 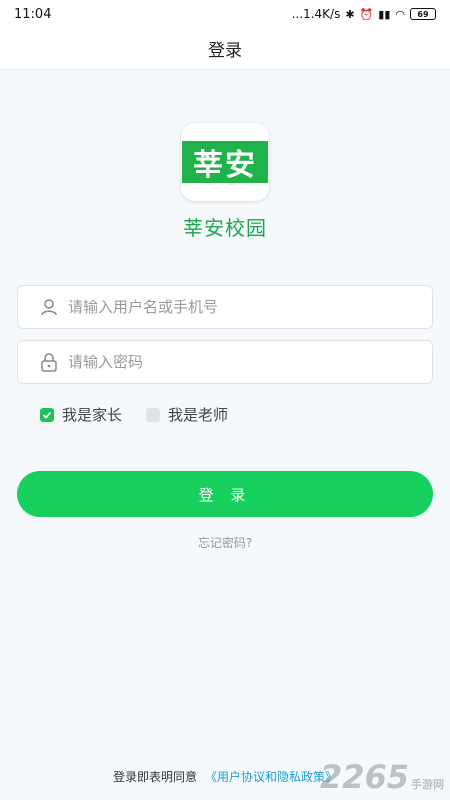 I want to click on role-parent: 我是家长, so click(x=81, y=414).